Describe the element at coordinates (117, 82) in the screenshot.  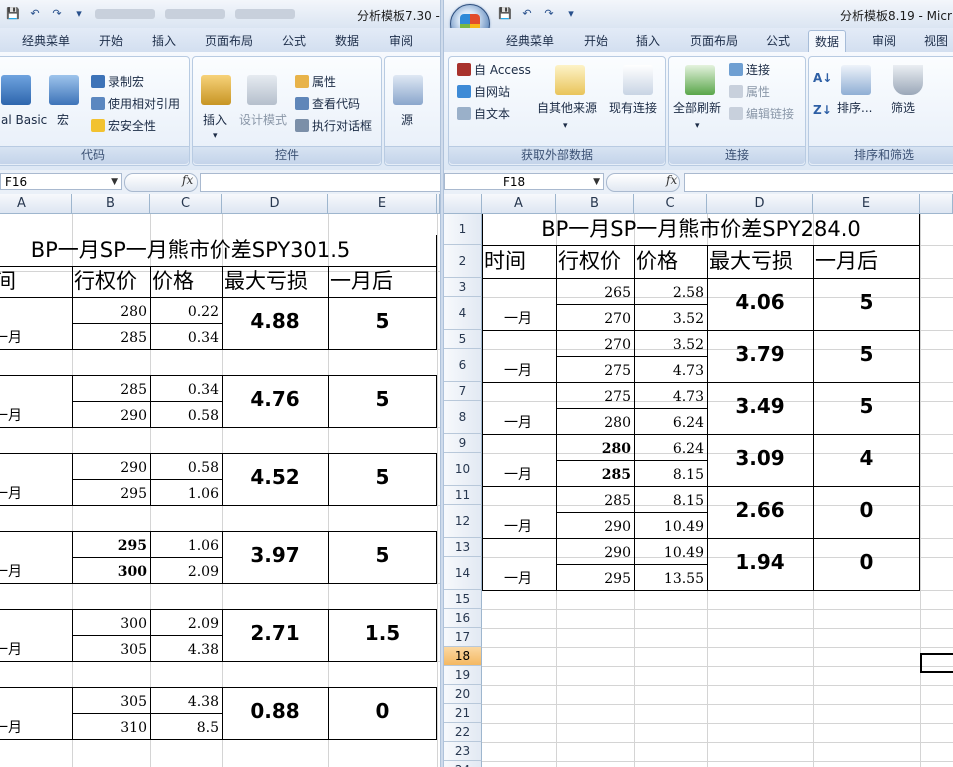
I see `record-macro-button: 录制宏` at that location.